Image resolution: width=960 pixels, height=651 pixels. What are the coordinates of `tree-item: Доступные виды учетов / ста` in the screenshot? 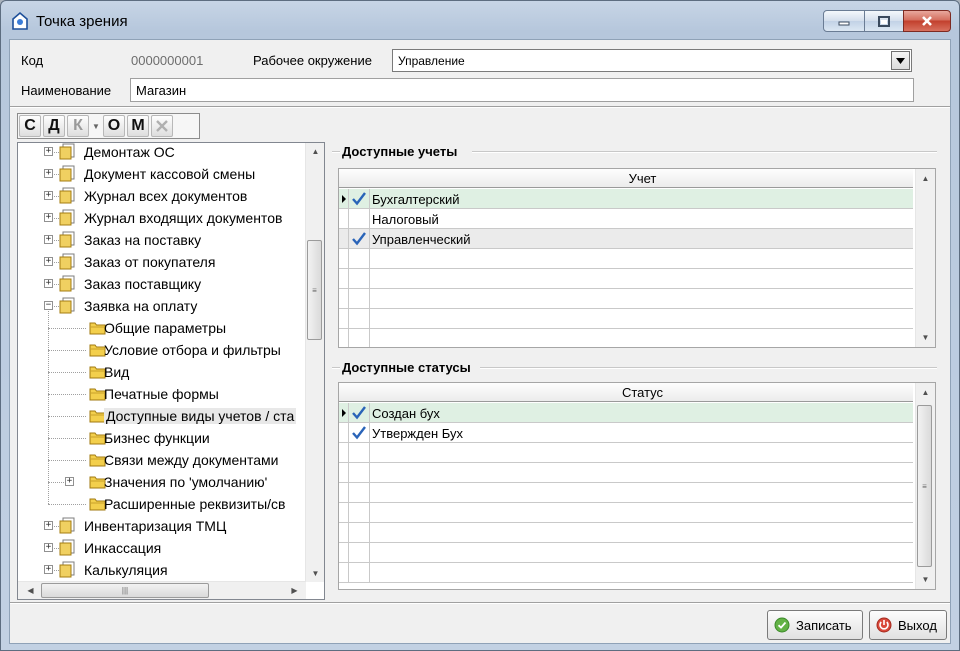 It's located at (161, 416).